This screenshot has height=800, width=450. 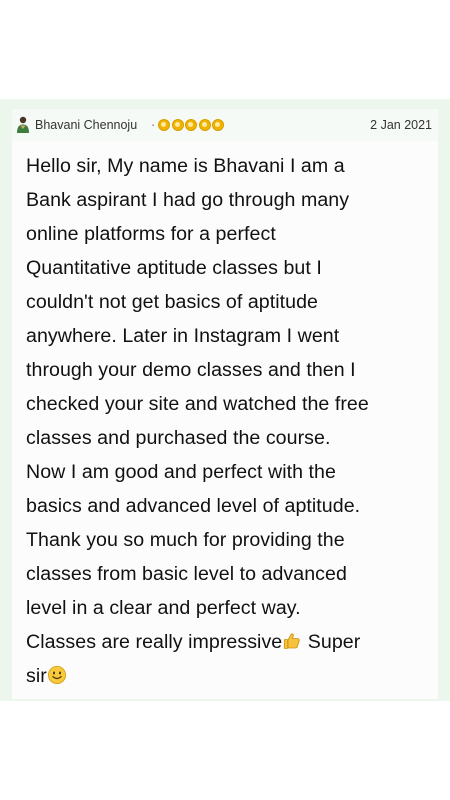 I want to click on reviewer-name: Bhavani Chennoju, so click(x=86, y=125).